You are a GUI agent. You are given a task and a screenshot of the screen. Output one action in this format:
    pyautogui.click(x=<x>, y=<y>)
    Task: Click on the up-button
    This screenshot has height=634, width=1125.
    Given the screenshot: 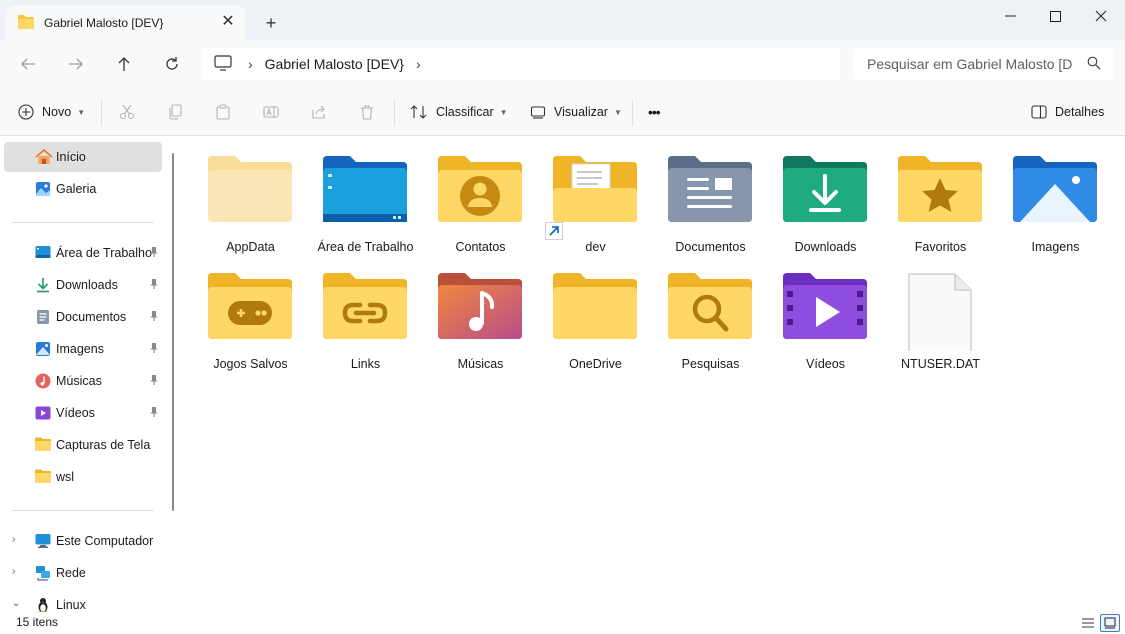 What is the action you would take?
    pyautogui.click(x=124, y=64)
    